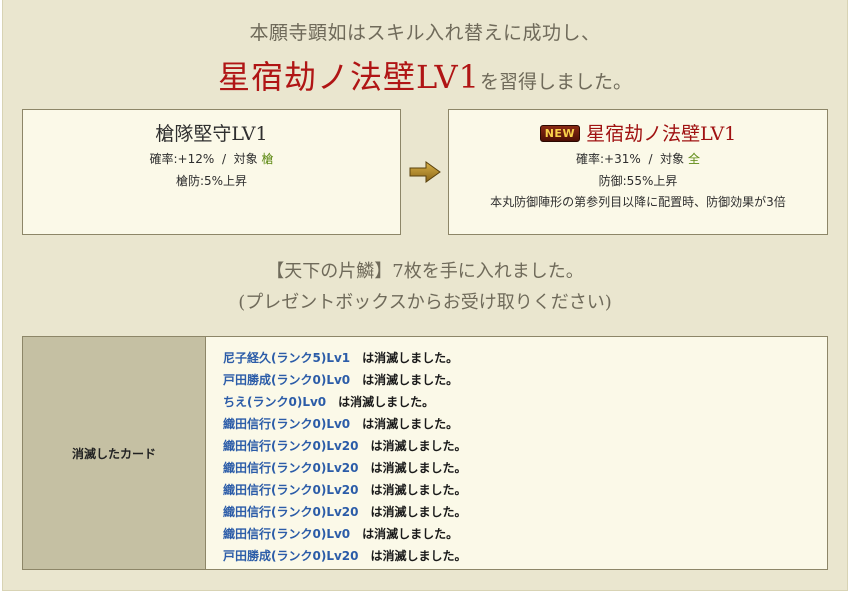  I want to click on reward-note: (プレゼントボックスからお受け取りください), so click(425, 302).